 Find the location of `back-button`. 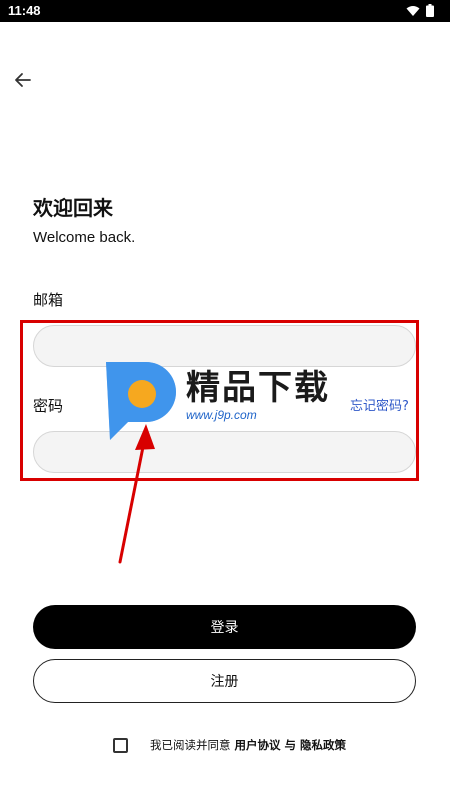

back-button is located at coordinates (23, 80).